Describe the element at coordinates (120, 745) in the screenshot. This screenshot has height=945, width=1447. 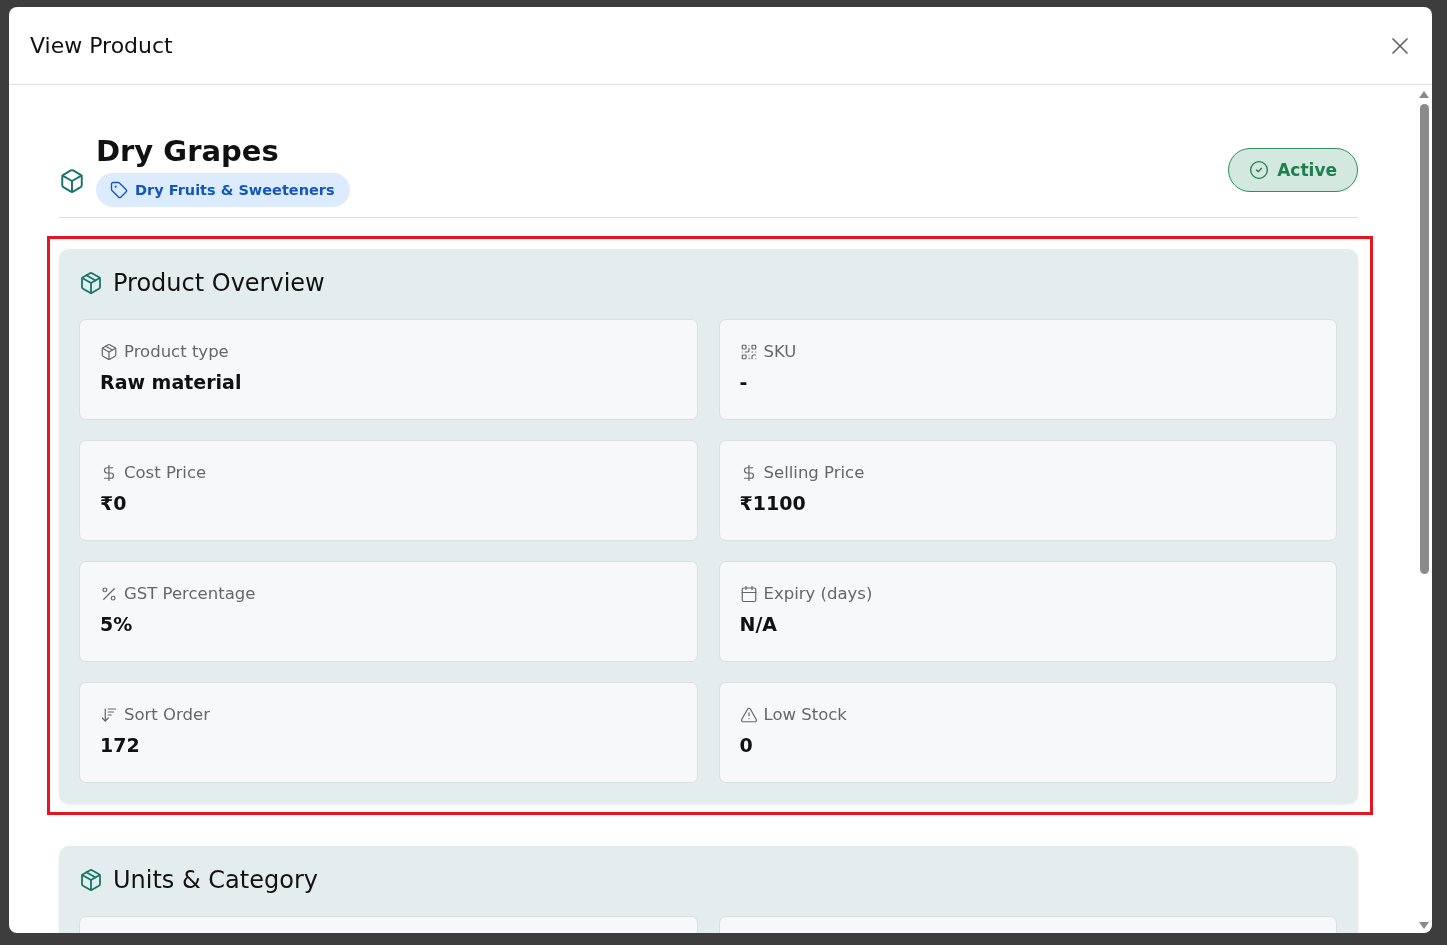
I see `field-value: 172` at that location.